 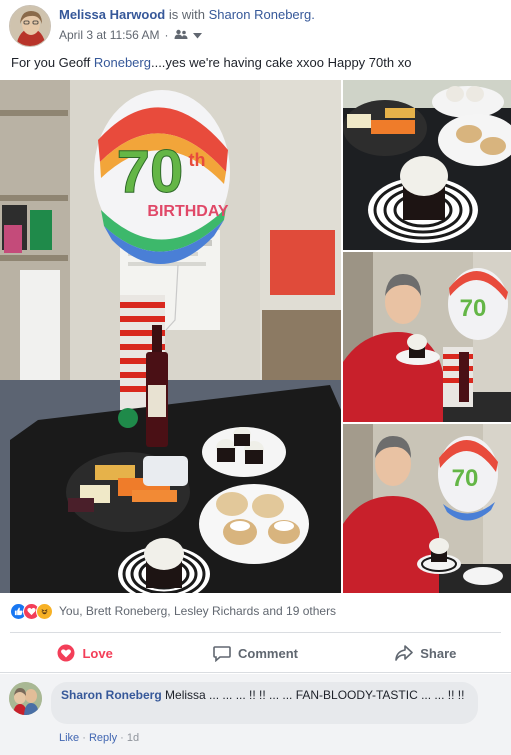 What do you see at coordinates (150, 171) in the screenshot?
I see `balloon-number: 70` at bounding box center [150, 171].